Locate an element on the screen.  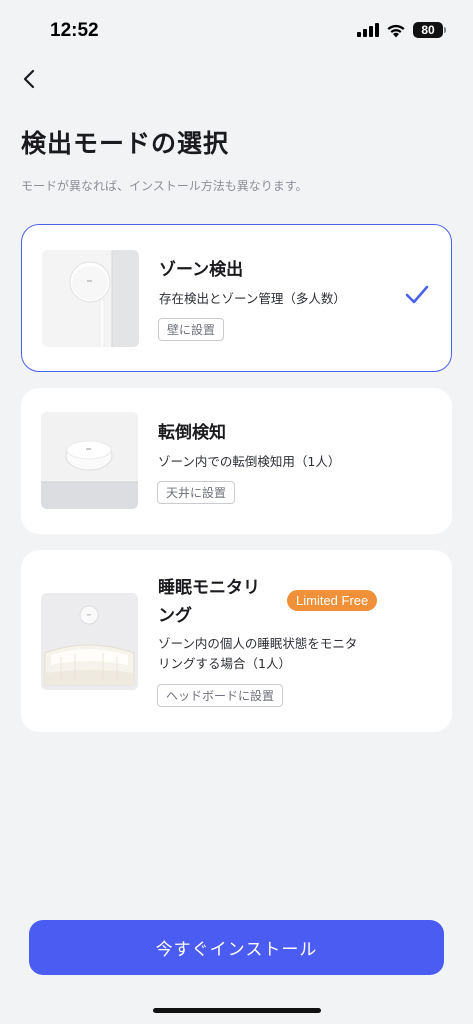
mode-description: ゾーン内での転倒検知用（1人） is located at coordinates (249, 461).